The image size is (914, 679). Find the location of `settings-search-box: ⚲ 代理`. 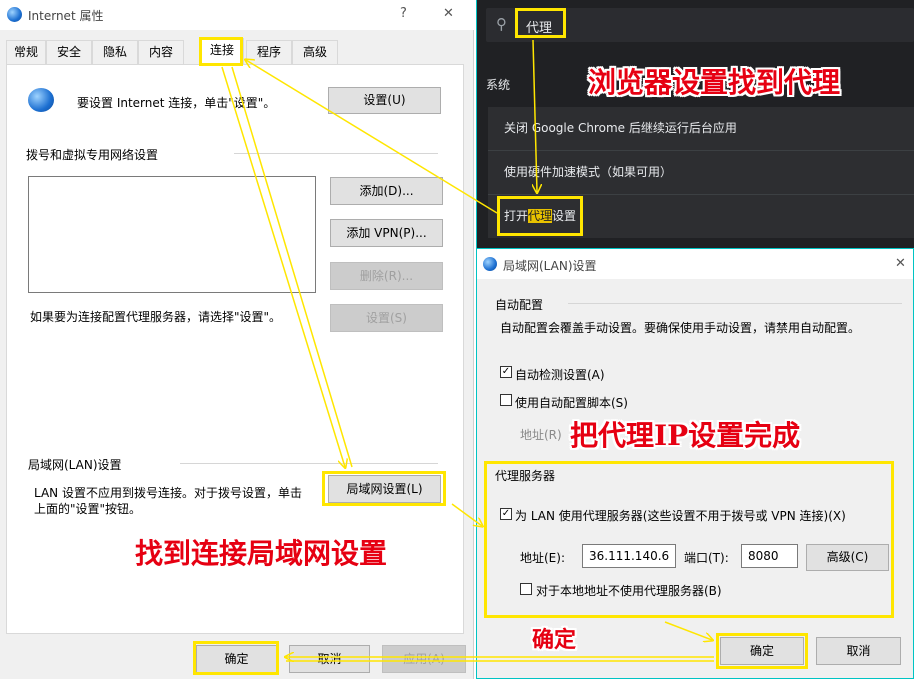

settings-search-box: ⚲ 代理 is located at coordinates (700, 25).